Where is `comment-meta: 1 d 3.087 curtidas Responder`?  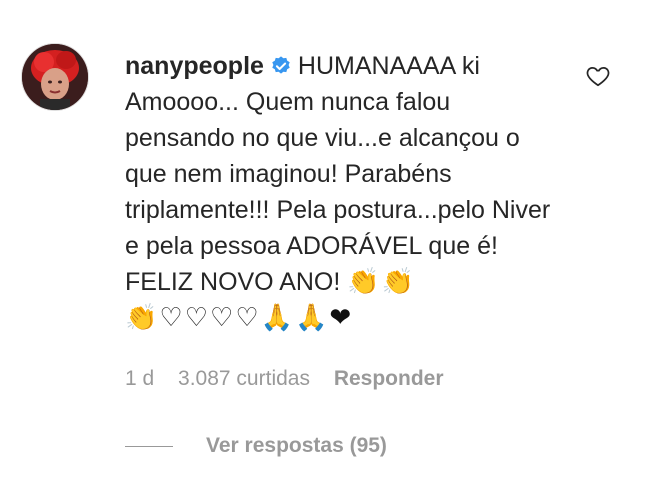 comment-meta: 1 d 3.087 curtidas Responder is located at coordinates (293, 379).